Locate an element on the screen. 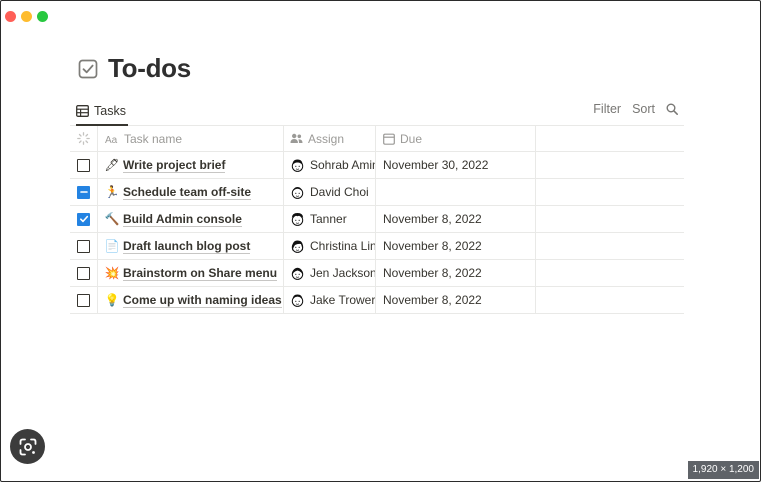 The height and width of the screenshot is (482, 761). task-emoji-icon: 💡 is located at coordinates (112, 300).